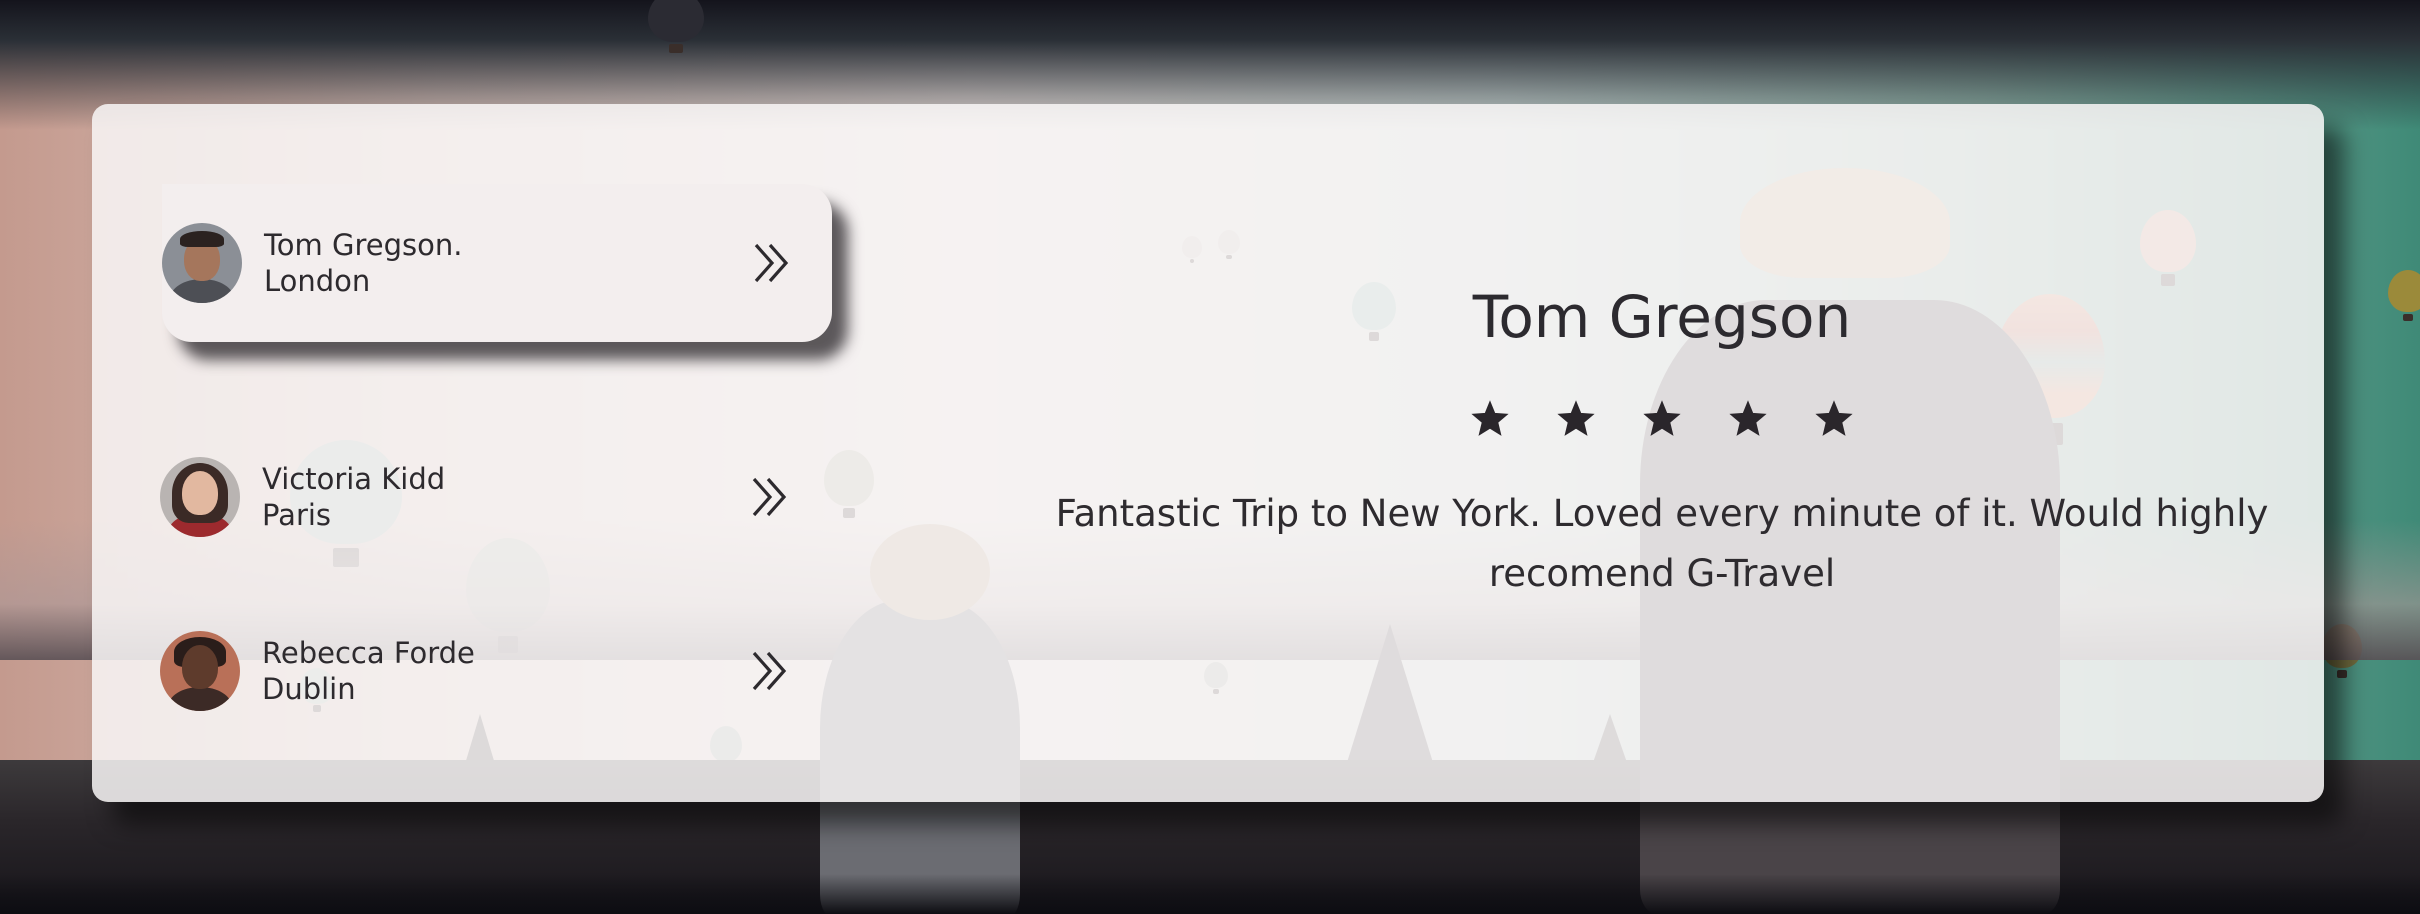 This screenshot has width=2420, height=914. Describe the element at coordinates (472, 671) in the screenshot. I see `testimonial-item-text: Rebecca Forde Dublin` at that location.